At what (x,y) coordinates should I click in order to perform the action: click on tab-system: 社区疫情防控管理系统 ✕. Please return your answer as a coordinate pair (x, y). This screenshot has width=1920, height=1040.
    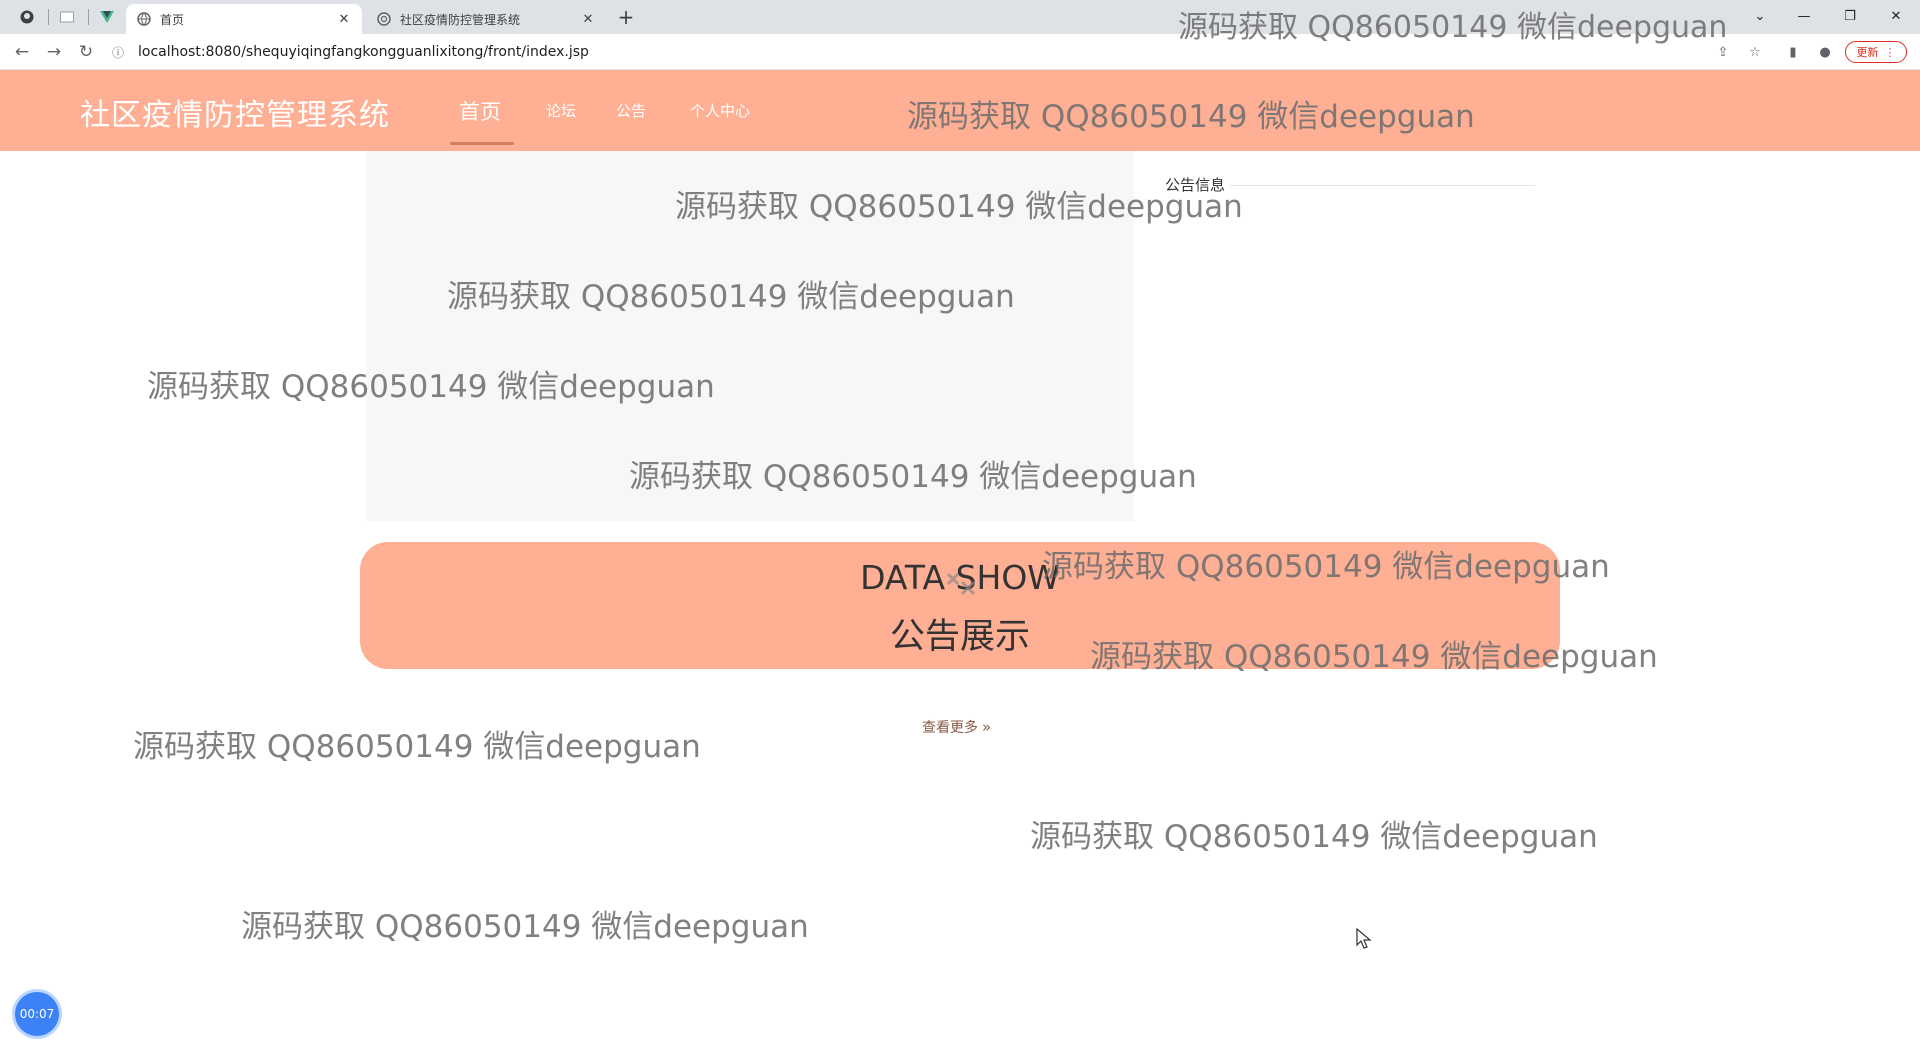
    Looking at the image, I should click on (486, 19).